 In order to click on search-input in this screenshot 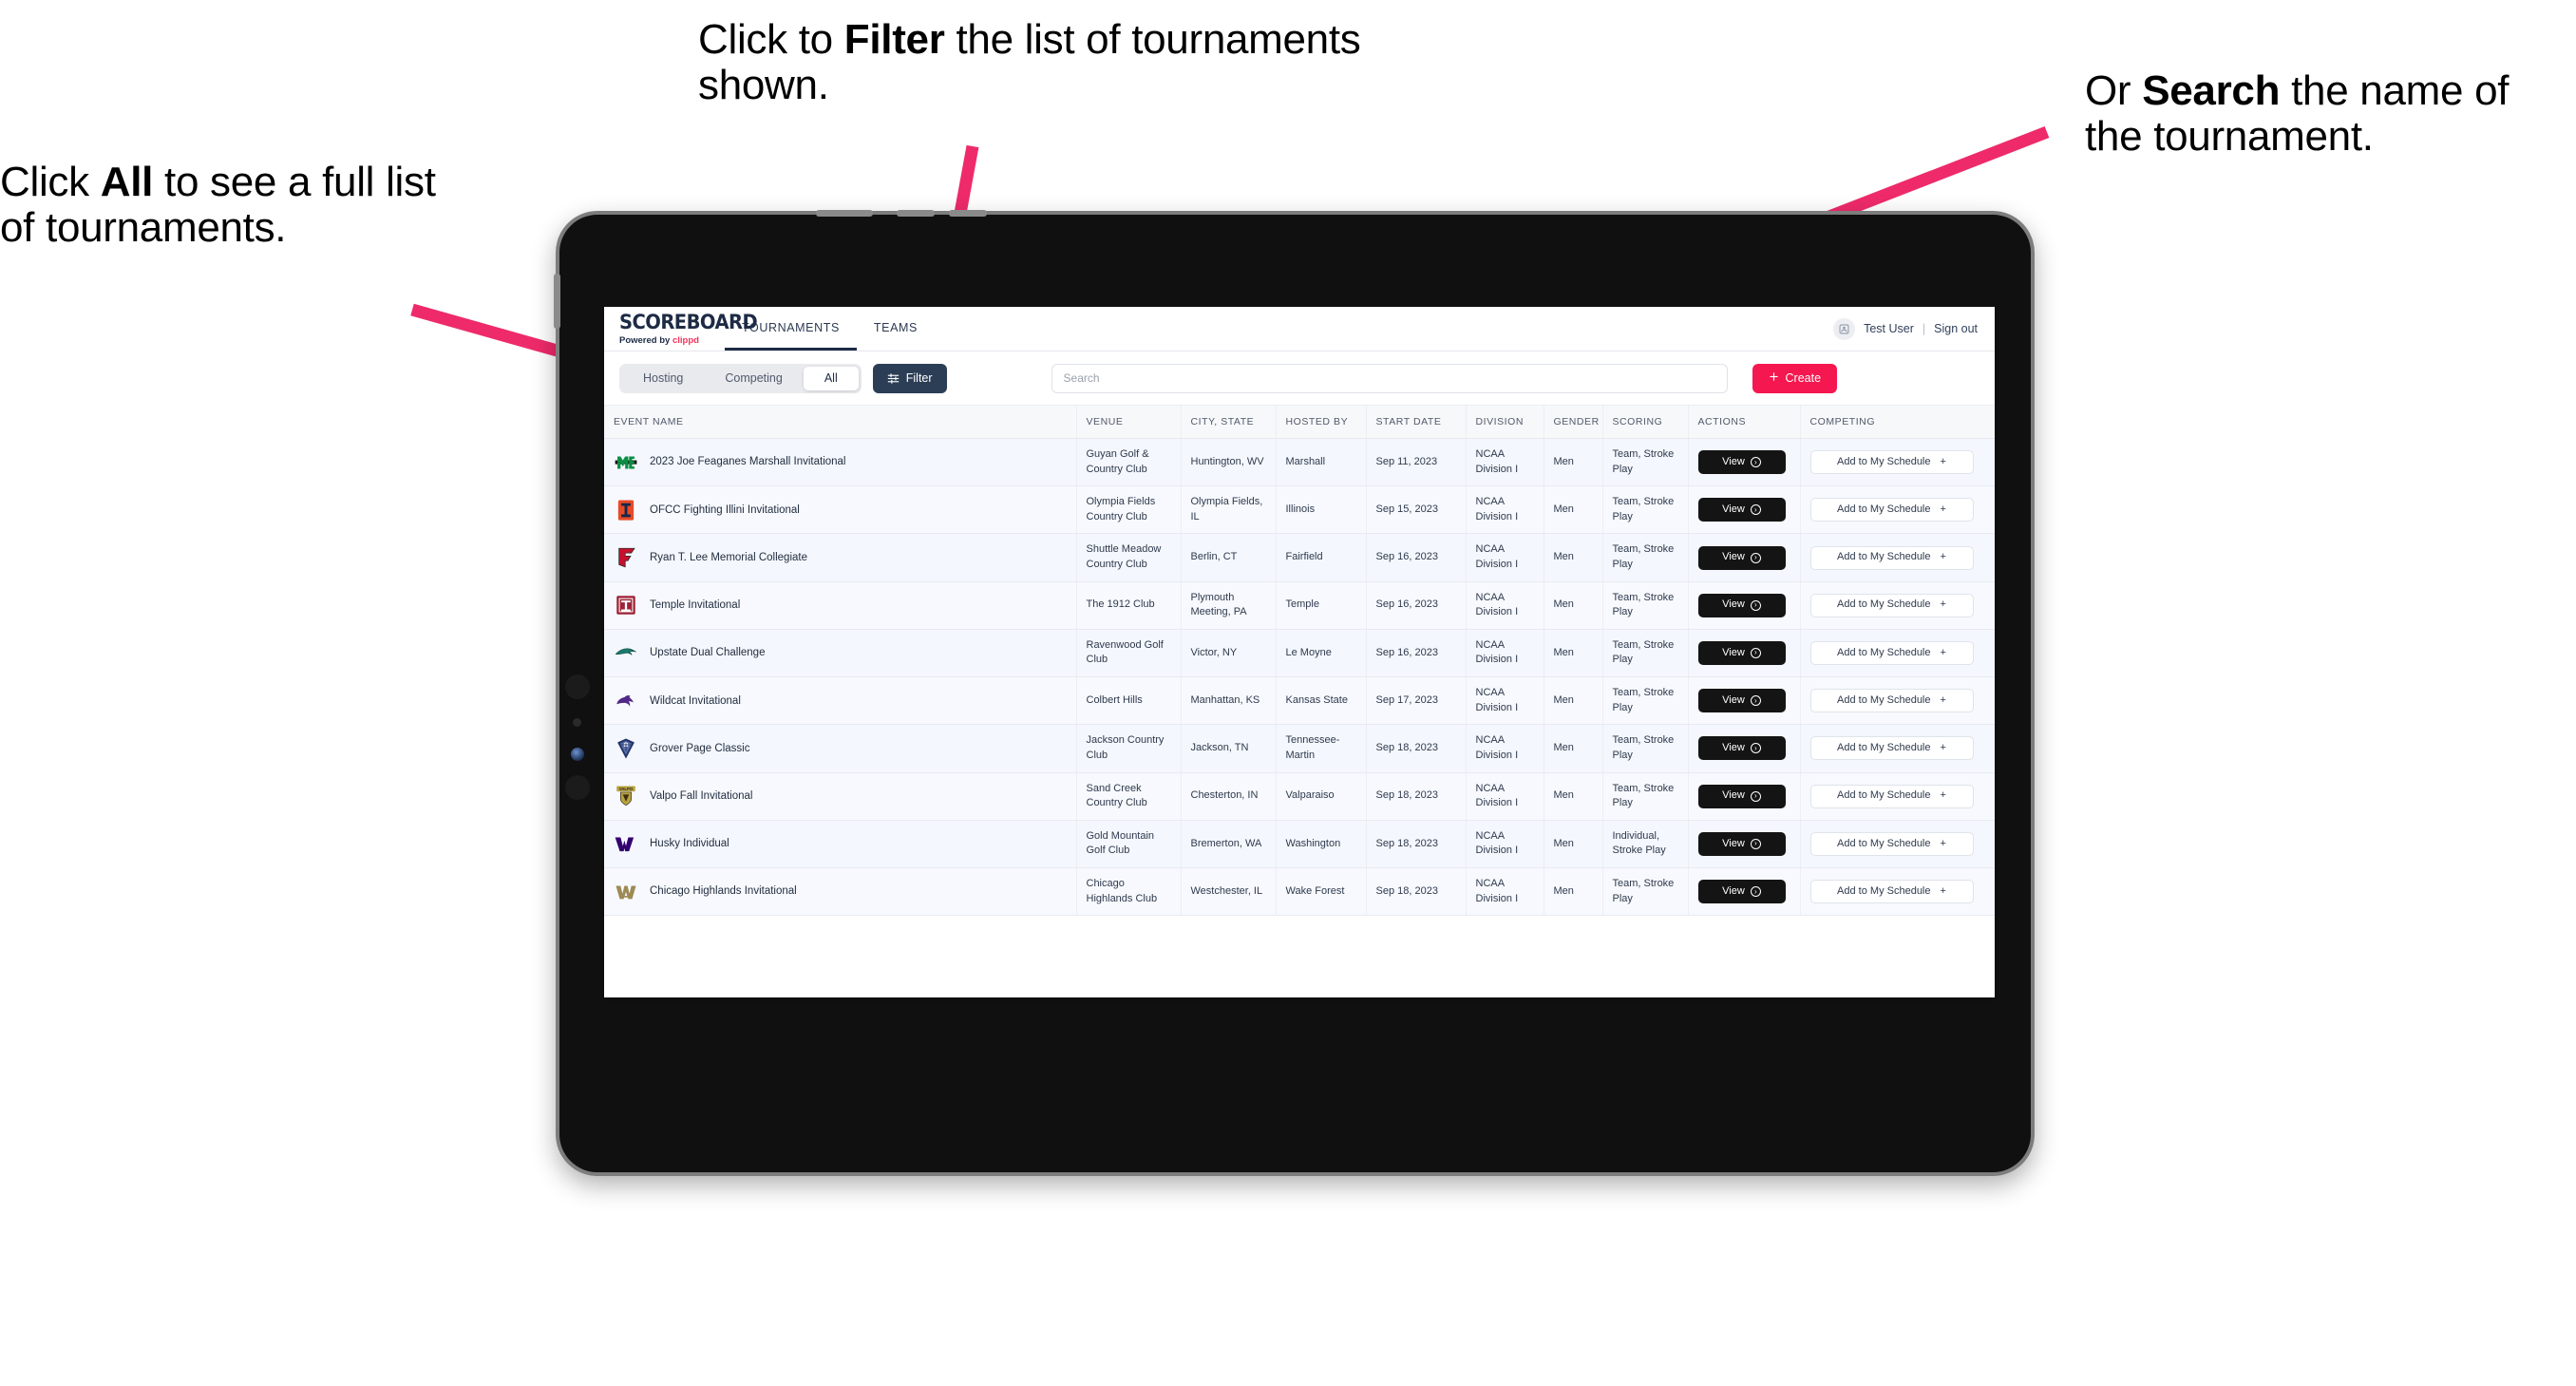, I will do `click(1389, 378)`.